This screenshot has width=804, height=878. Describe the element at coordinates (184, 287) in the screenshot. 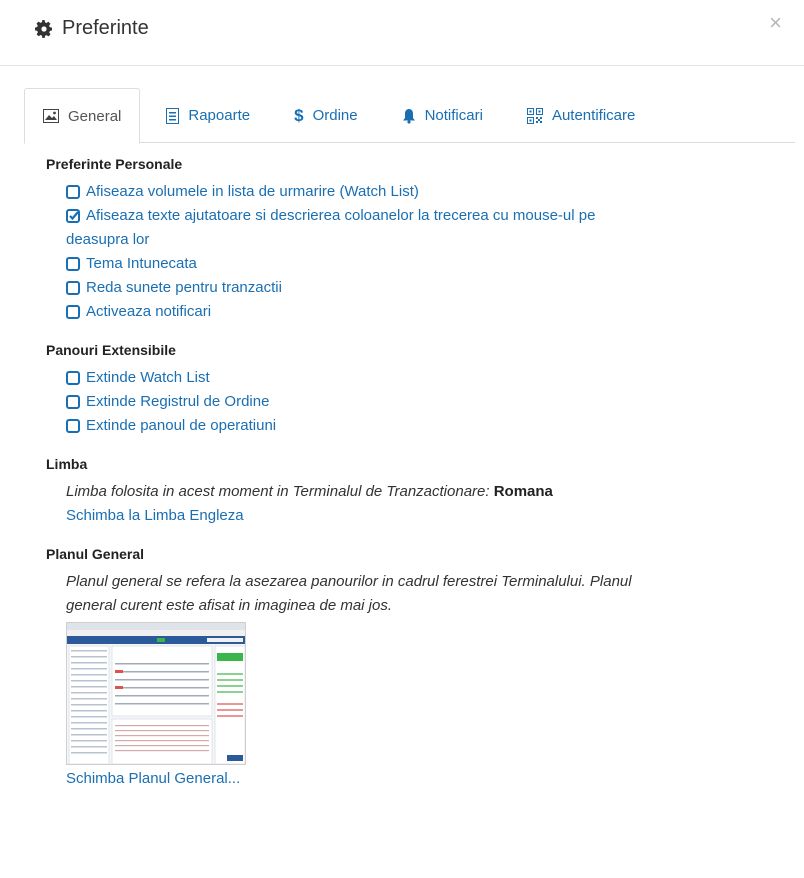

I see `option-label: Reda sunete pentru tranzactii` at that location.